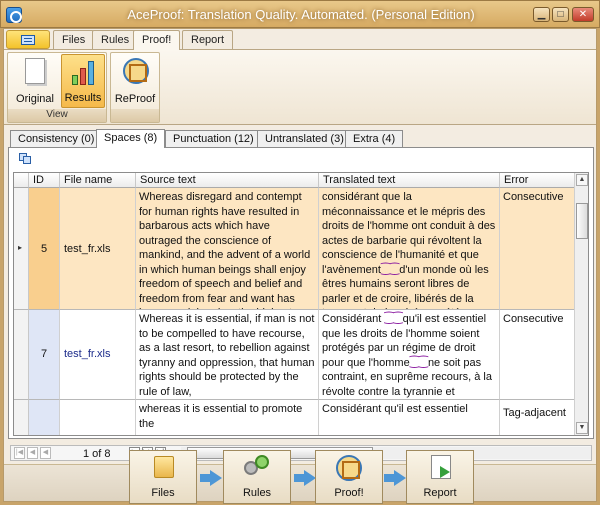  Describe the element at coordinates (35, 99) in the screenshot. I see `original-label: Original` at that location.